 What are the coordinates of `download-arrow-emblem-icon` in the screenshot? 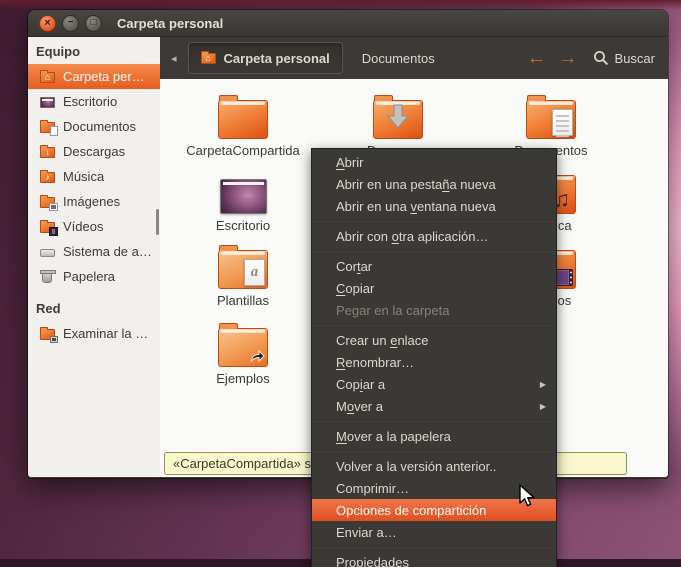 It's located at (398, 116).